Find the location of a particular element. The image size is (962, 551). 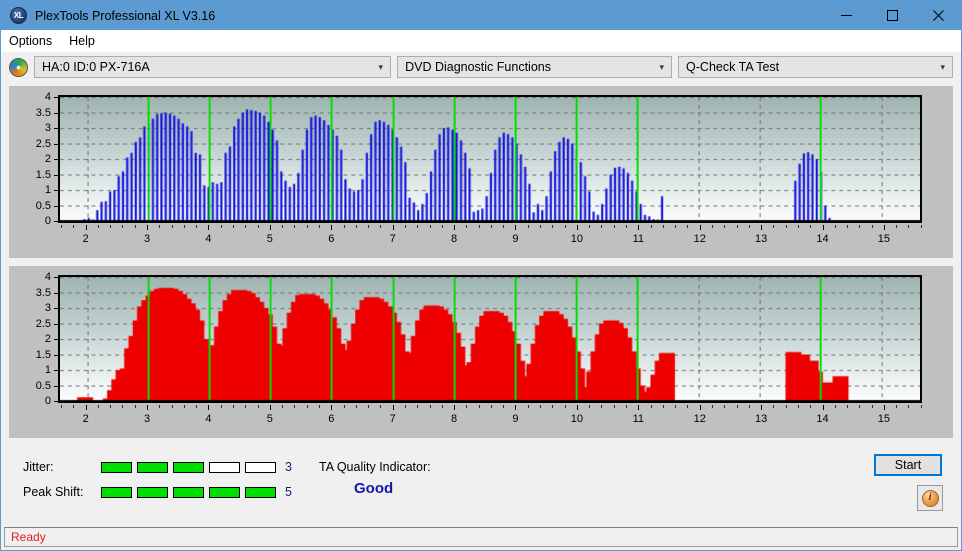

test-select: Q-Check TA Test ▾ is located at coordinates (816, 67).